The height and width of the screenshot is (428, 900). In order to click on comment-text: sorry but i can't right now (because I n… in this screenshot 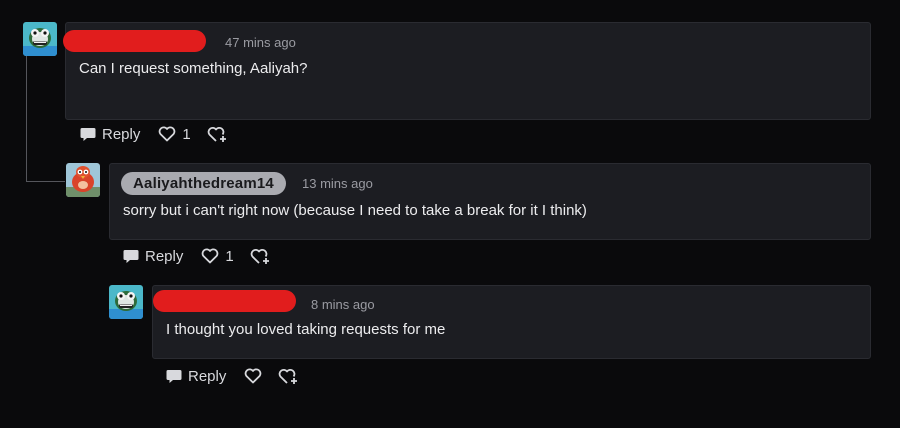, I will do `click(355, 210)`.